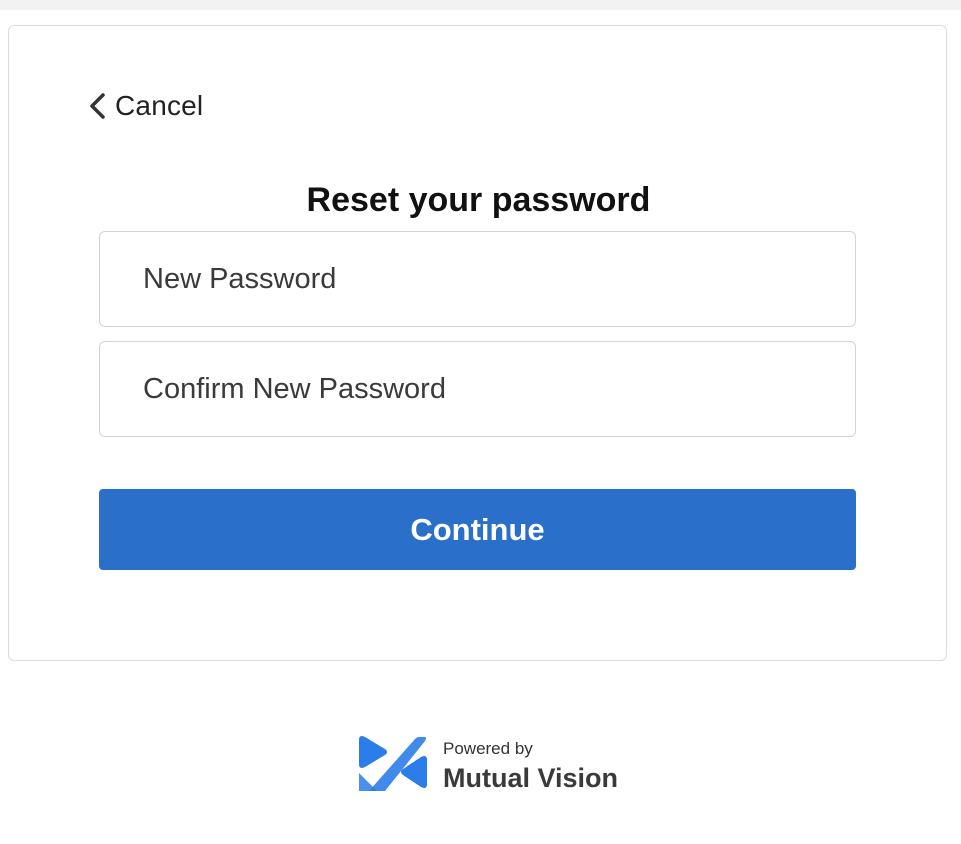 The height and width of the screenshot is (844, 961). Describe the element at coordinates (488, 748) in the screenshot. I see `powered-by-label: Powered by` at that location.